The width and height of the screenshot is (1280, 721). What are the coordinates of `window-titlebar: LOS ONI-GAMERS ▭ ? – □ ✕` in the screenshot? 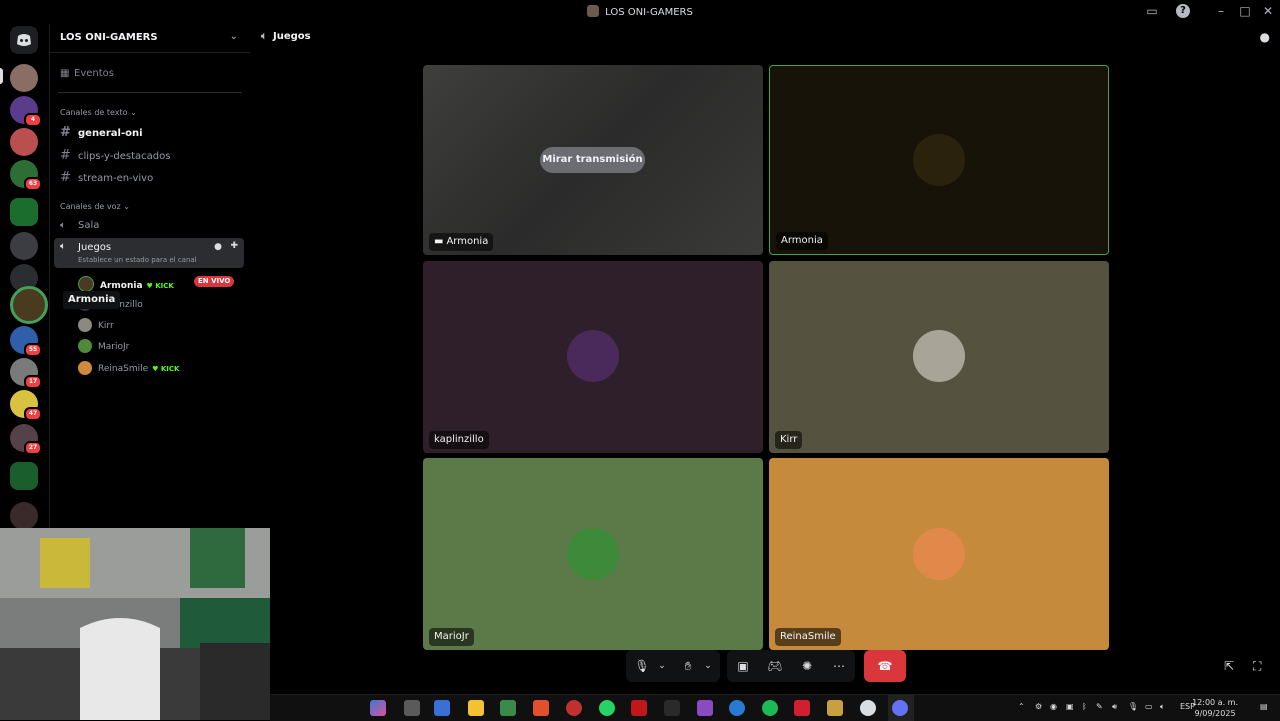 It's located at (640, 12).